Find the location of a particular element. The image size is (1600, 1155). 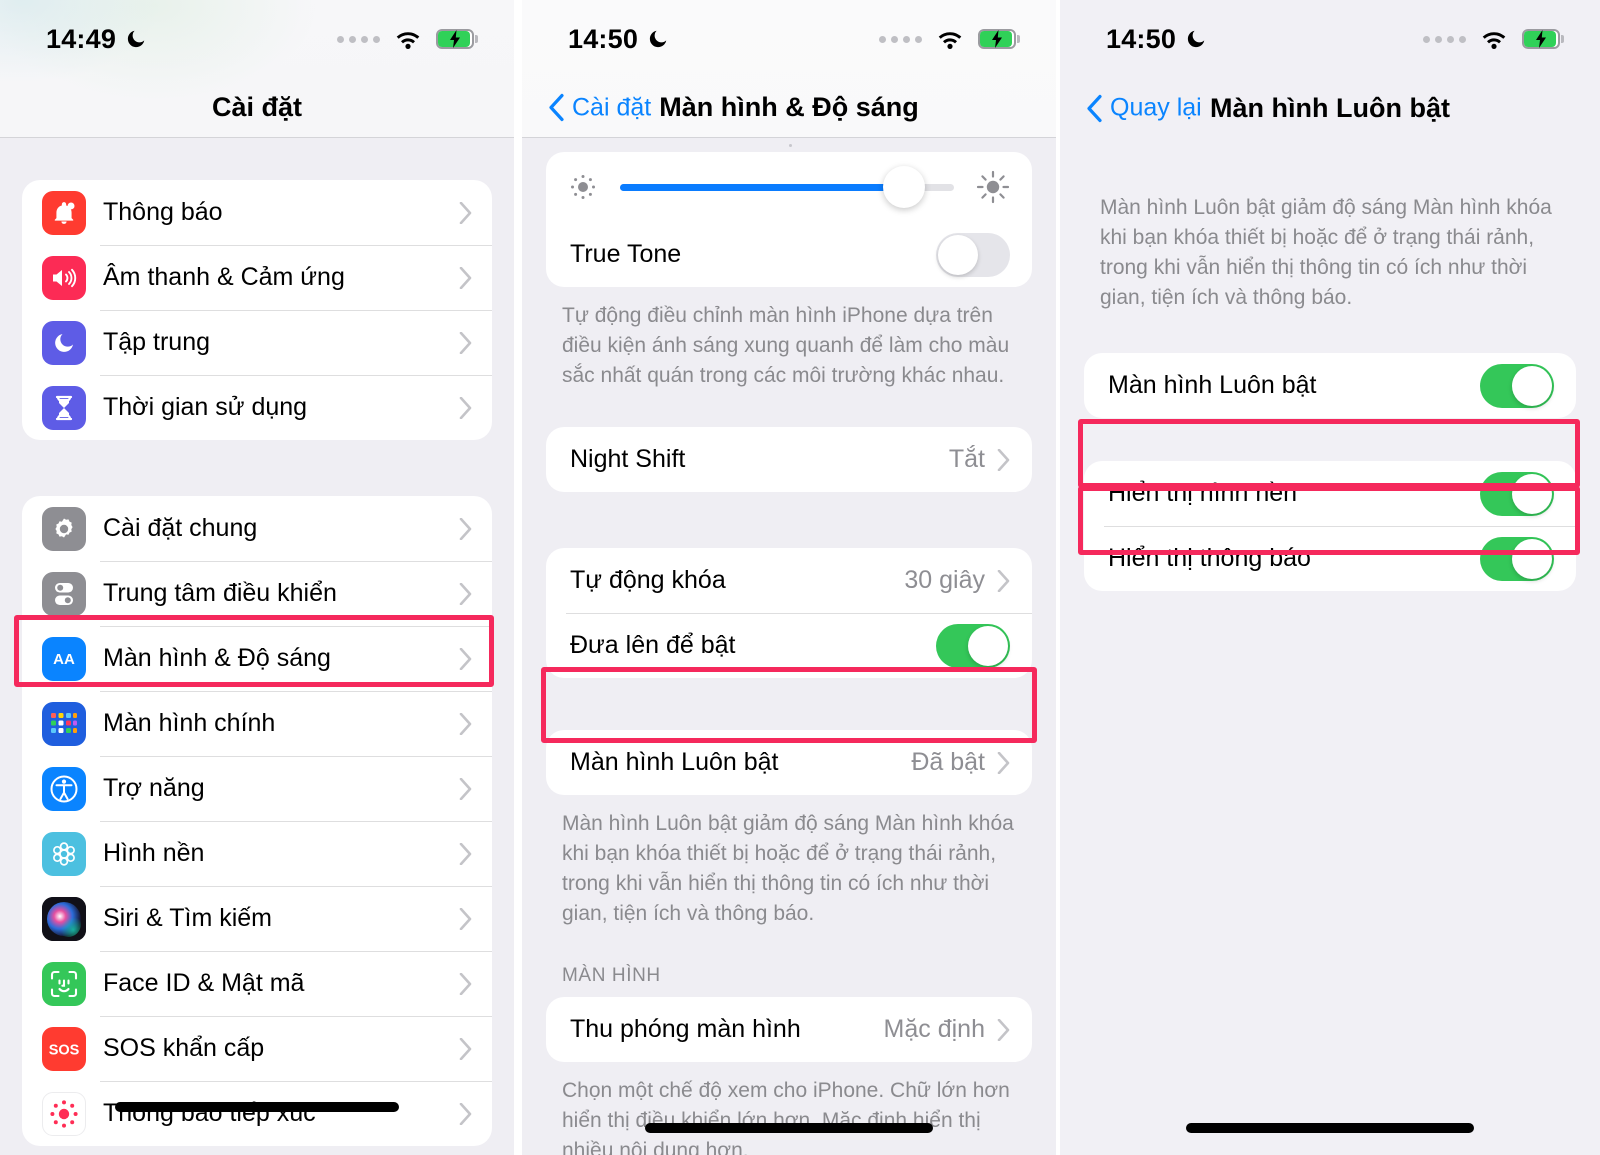

sidebar-item-focus: Tập trung is located at coordinates (257, 342).